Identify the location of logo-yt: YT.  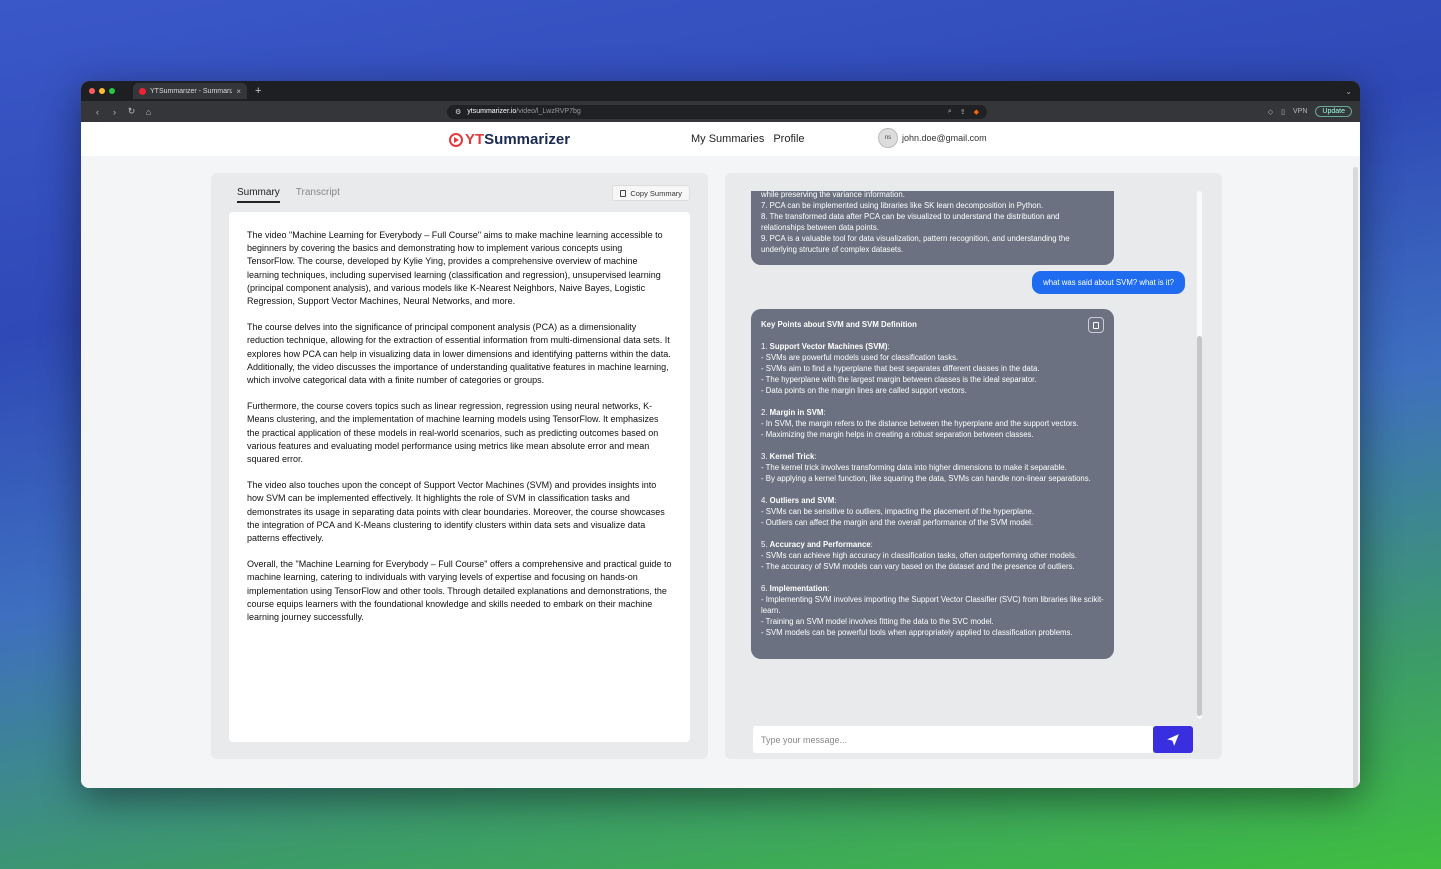
(475, 139).